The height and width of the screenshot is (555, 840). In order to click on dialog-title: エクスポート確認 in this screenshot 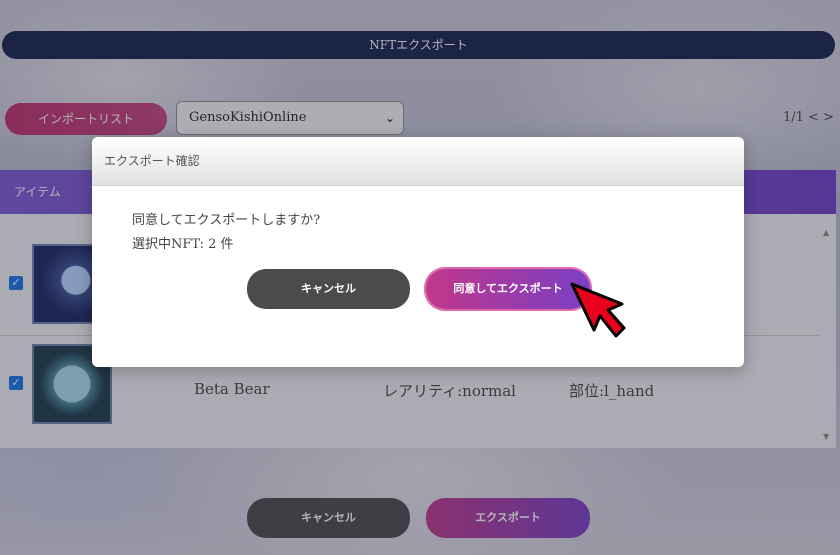, I will do `click(418, 161)`.